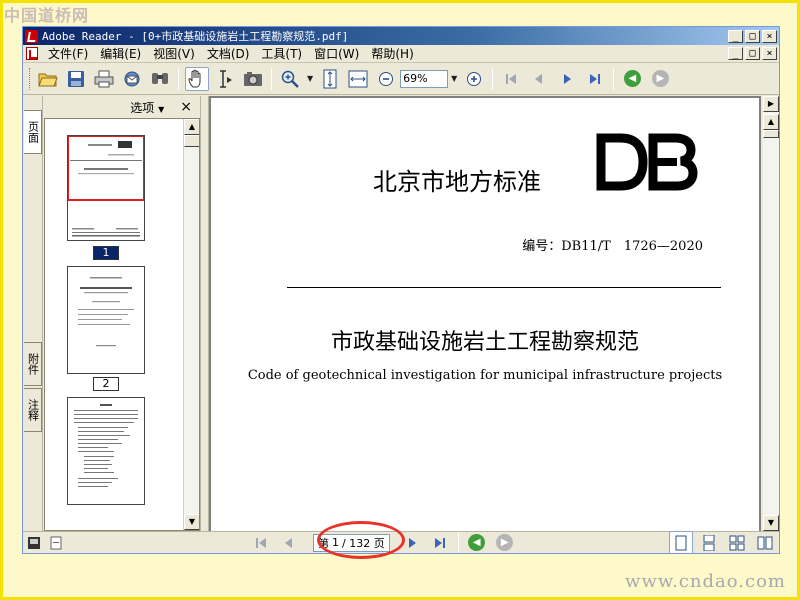  Describe the element at coordinates (33, 313) in the screenshot. I see `navigation-tabs: 页面 附件 注释` at that location.